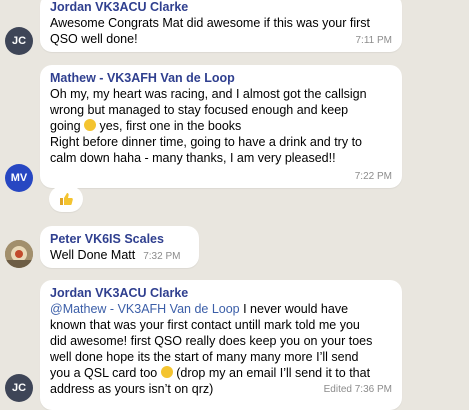  Describe the element at coordinates (373, 389) in the screenshot. I see `message-timestamp: 7:36 PM` at that location.